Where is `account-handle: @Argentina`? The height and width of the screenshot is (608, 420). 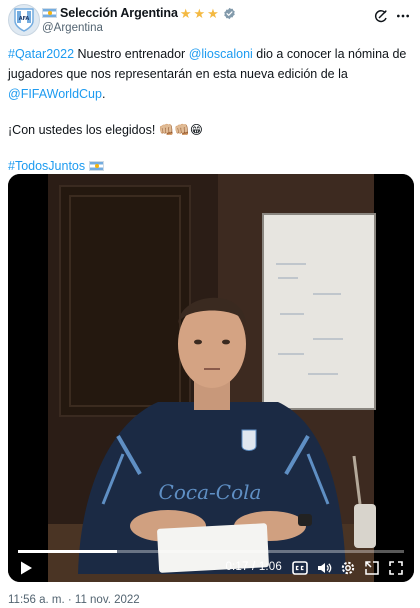 account-handle: @Argentina is located at coordinates (139, 28).